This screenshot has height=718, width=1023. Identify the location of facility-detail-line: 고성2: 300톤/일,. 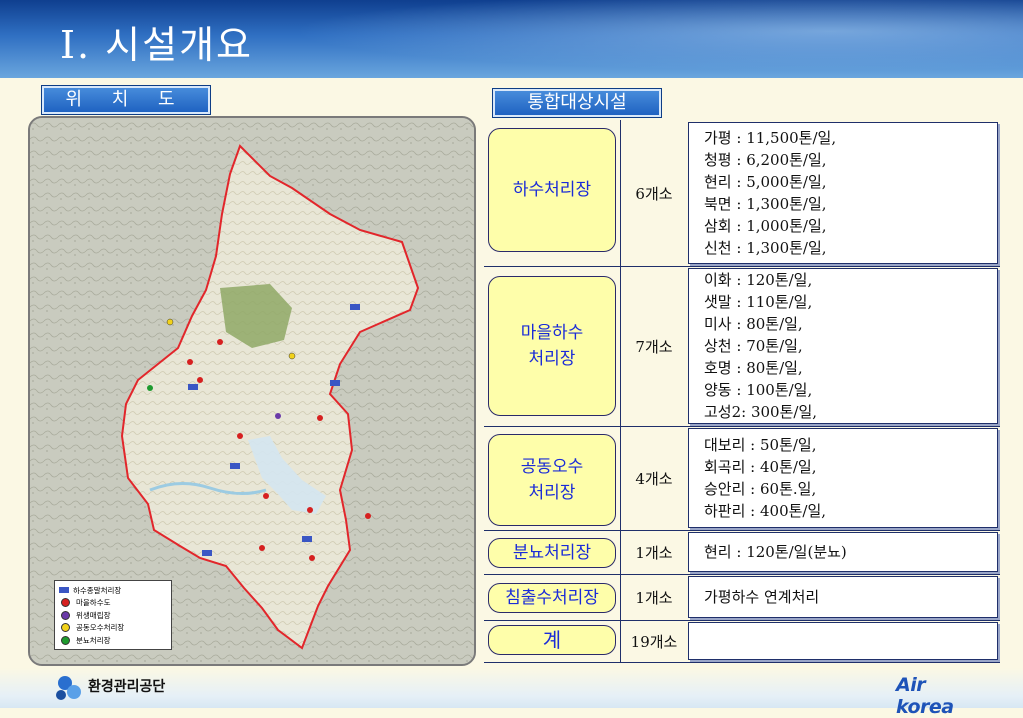
(761, 412).